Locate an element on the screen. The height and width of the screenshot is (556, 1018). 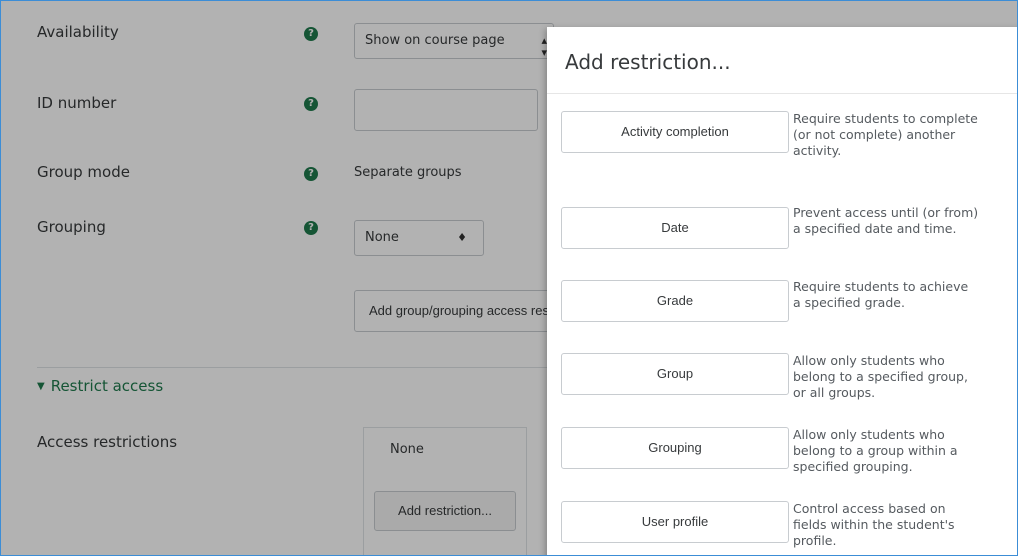
group-button: Group is located at coordinates (675, 374).